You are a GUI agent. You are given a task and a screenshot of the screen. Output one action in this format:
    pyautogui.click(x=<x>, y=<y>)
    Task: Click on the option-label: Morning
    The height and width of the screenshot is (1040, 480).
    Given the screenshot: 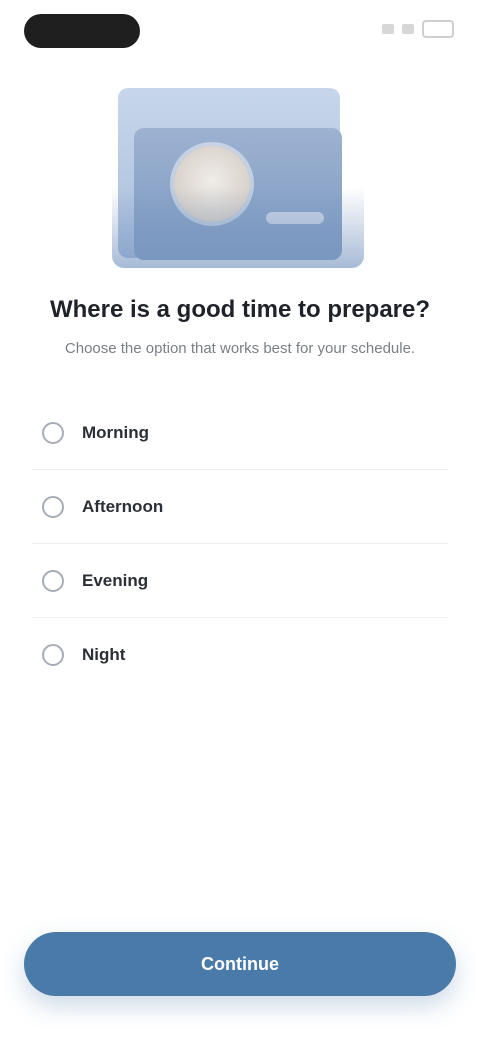 What is the action you would take?
    pyautogui.click(x=116, y=432)
    